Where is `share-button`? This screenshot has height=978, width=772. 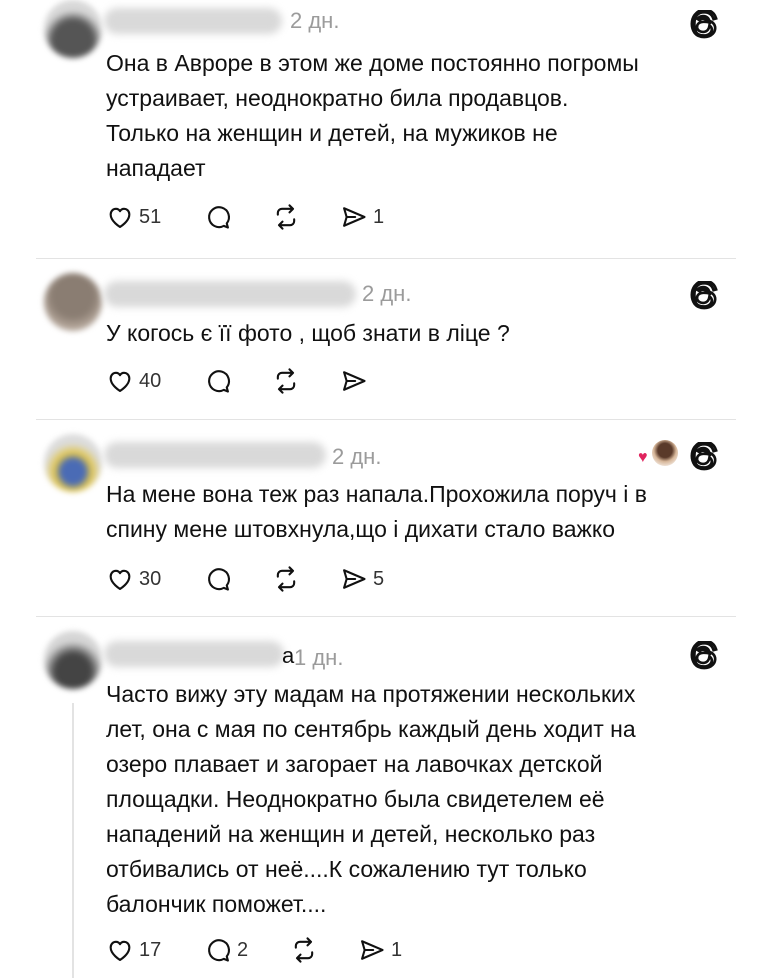
share-button is located at coordinates (354, 381).